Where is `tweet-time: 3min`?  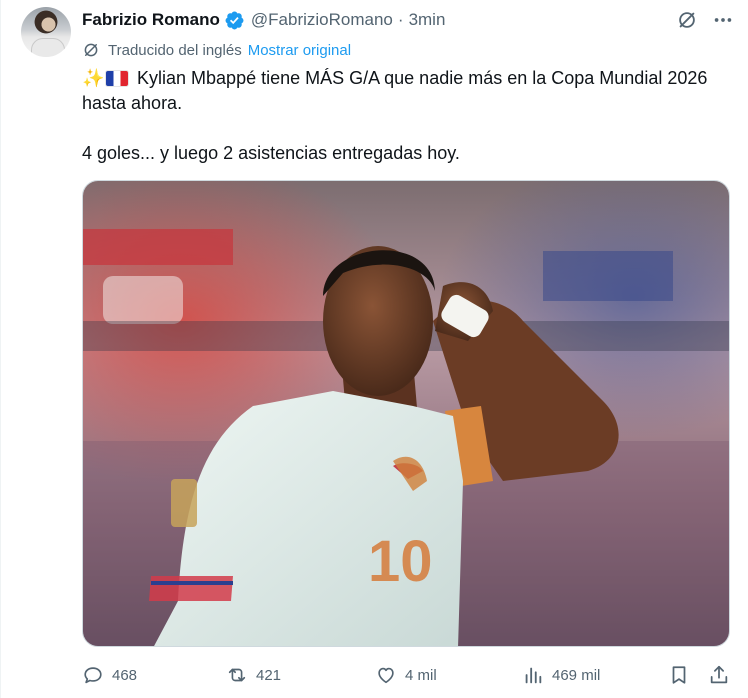
tweet-time: 3min is located at coordinates (427, 20).